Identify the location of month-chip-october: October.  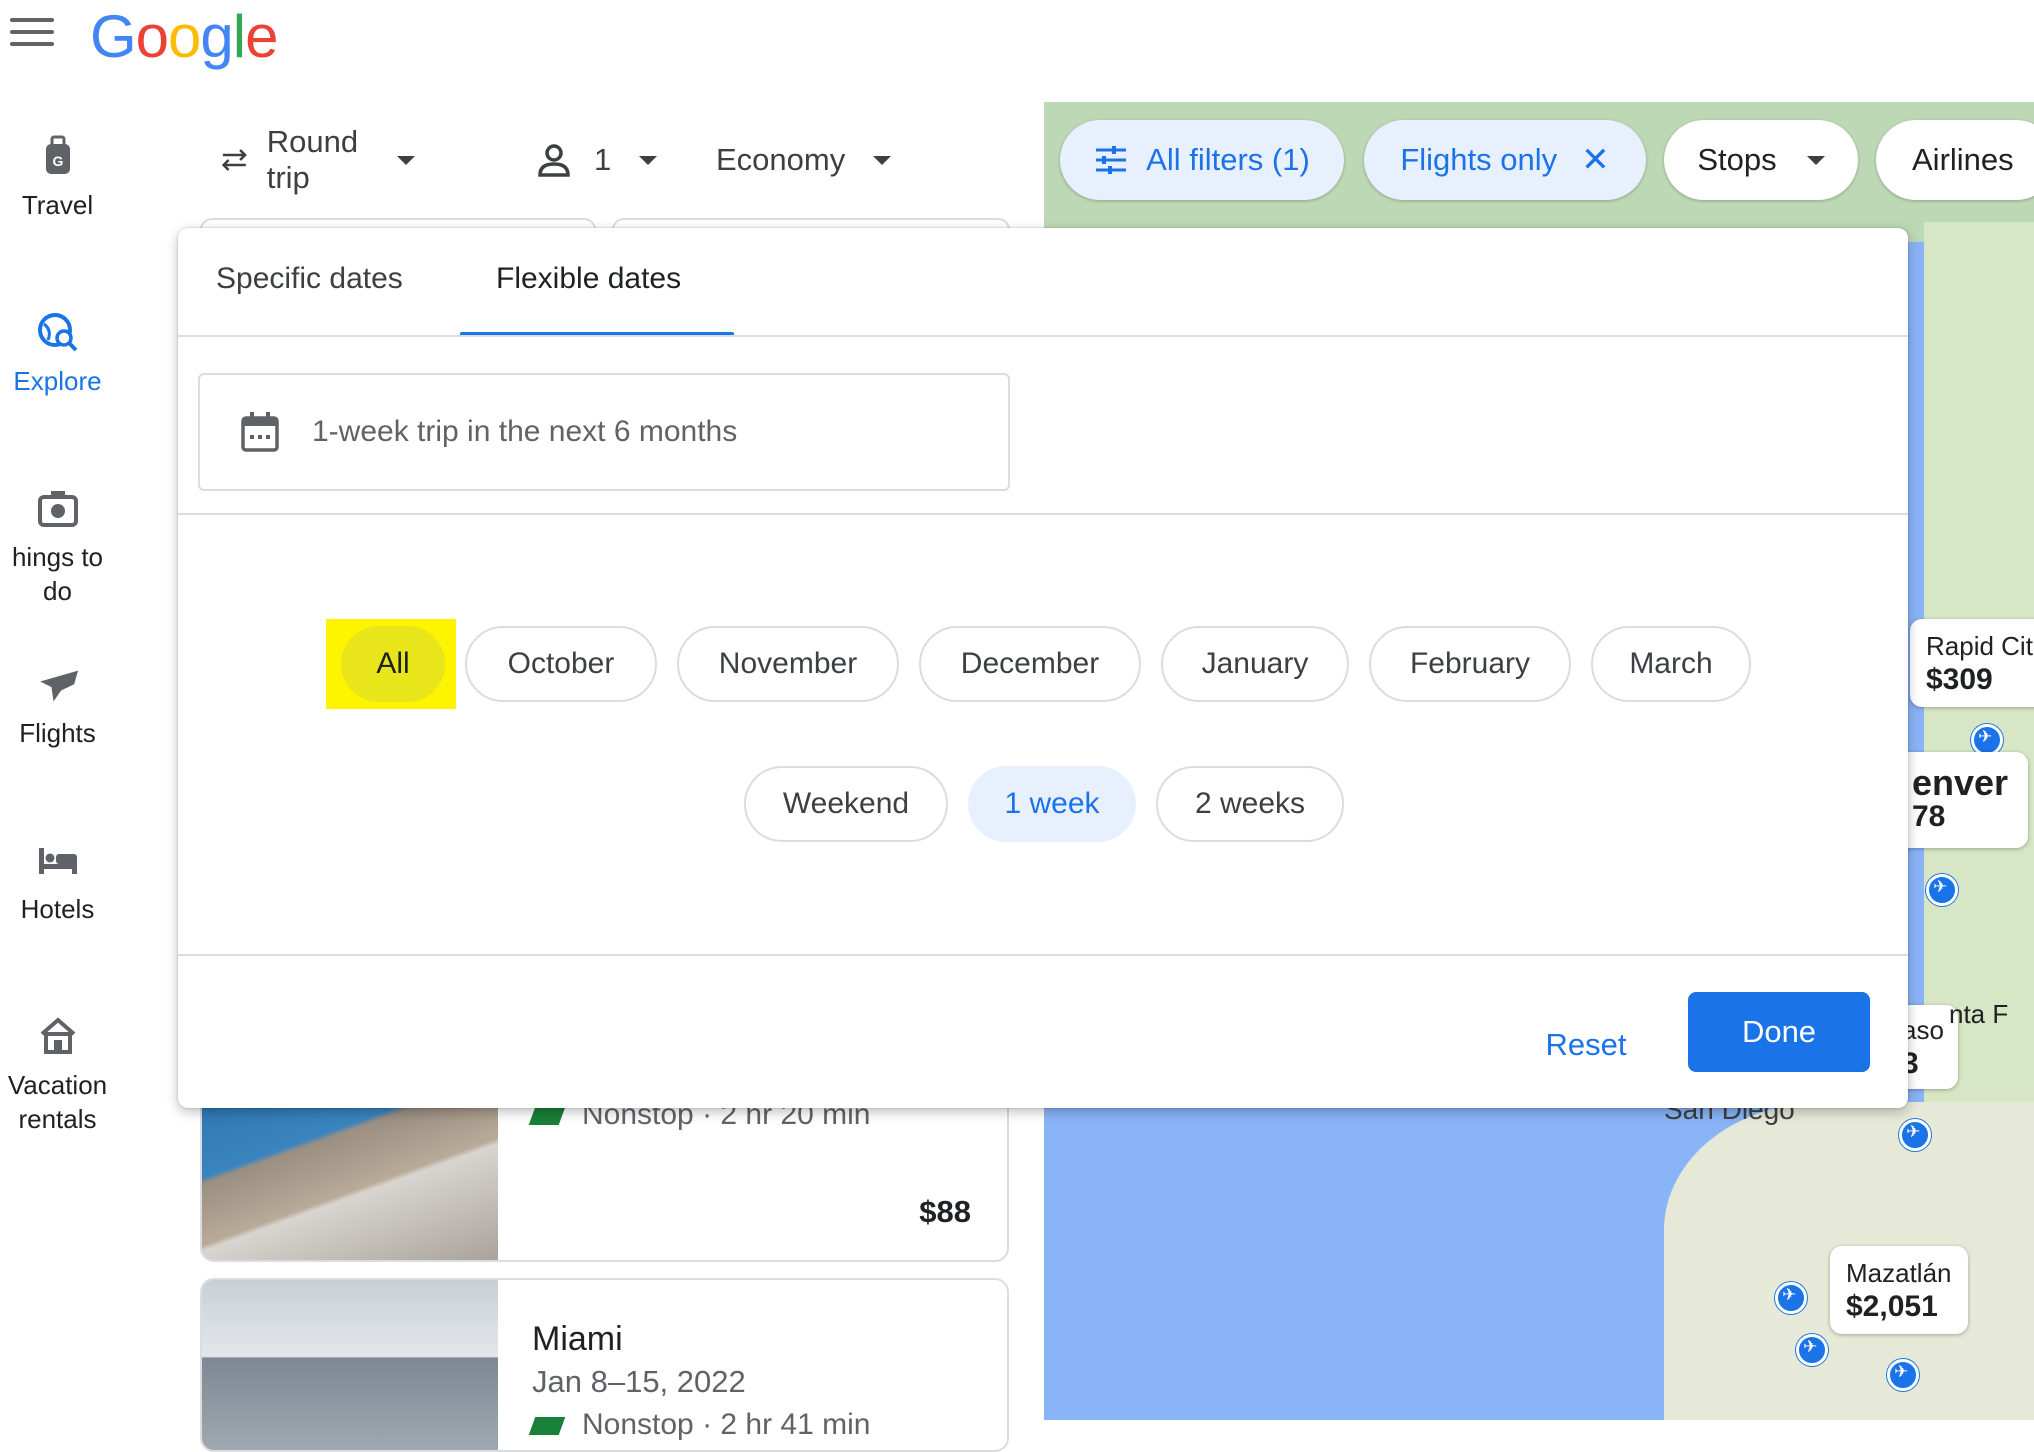
(561, 664).